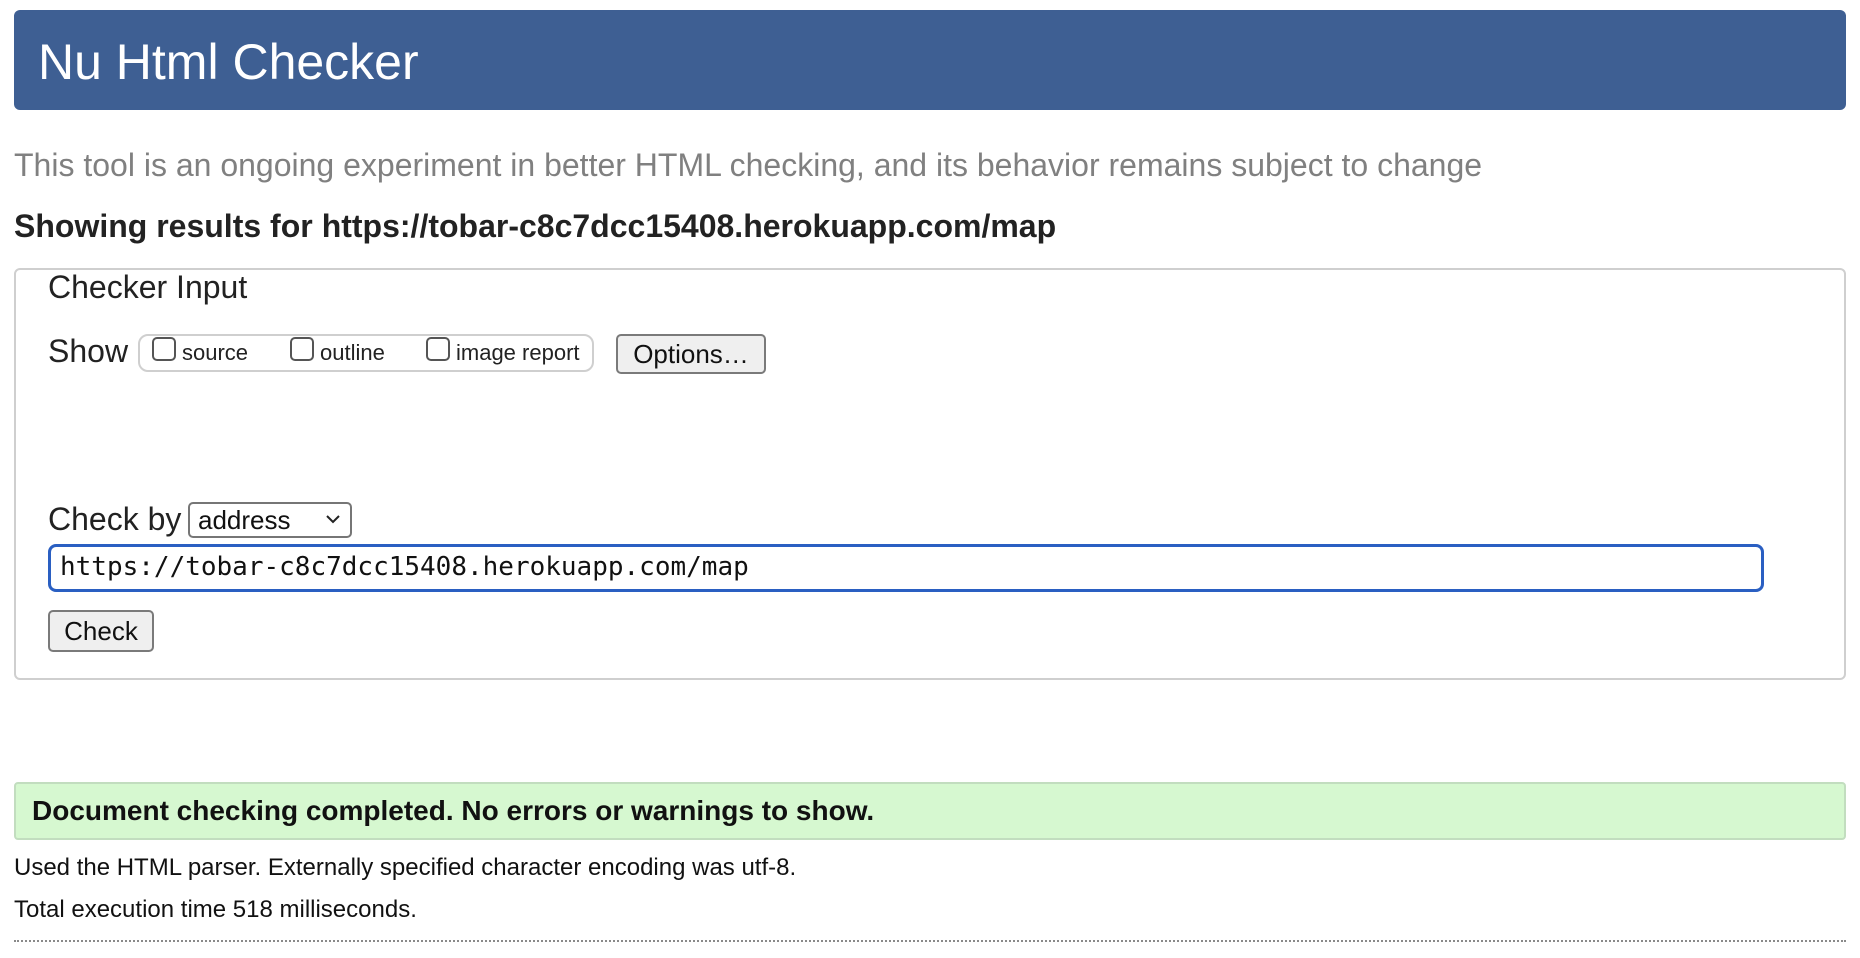 The image size is (1860, 958). I want to click on checker-input-legend: Checker Input, so click(148, 288).